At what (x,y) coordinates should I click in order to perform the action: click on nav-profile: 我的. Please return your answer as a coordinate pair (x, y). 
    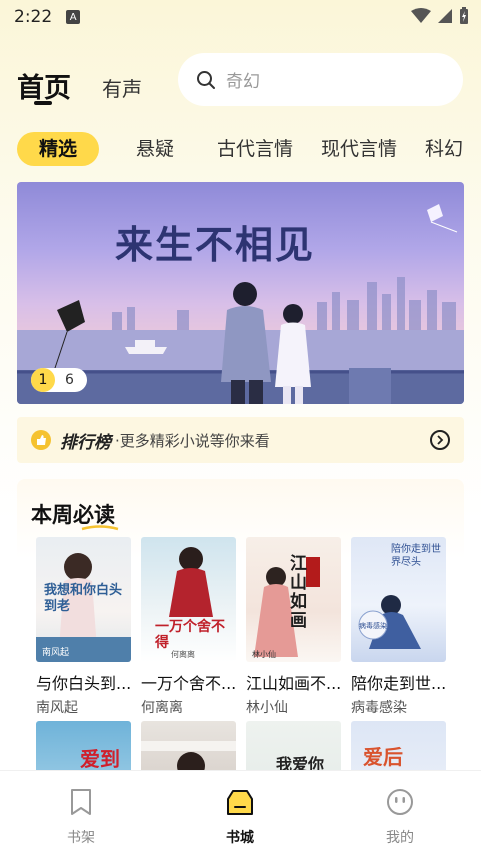
    Looking at the image, I should click on (400, 817).